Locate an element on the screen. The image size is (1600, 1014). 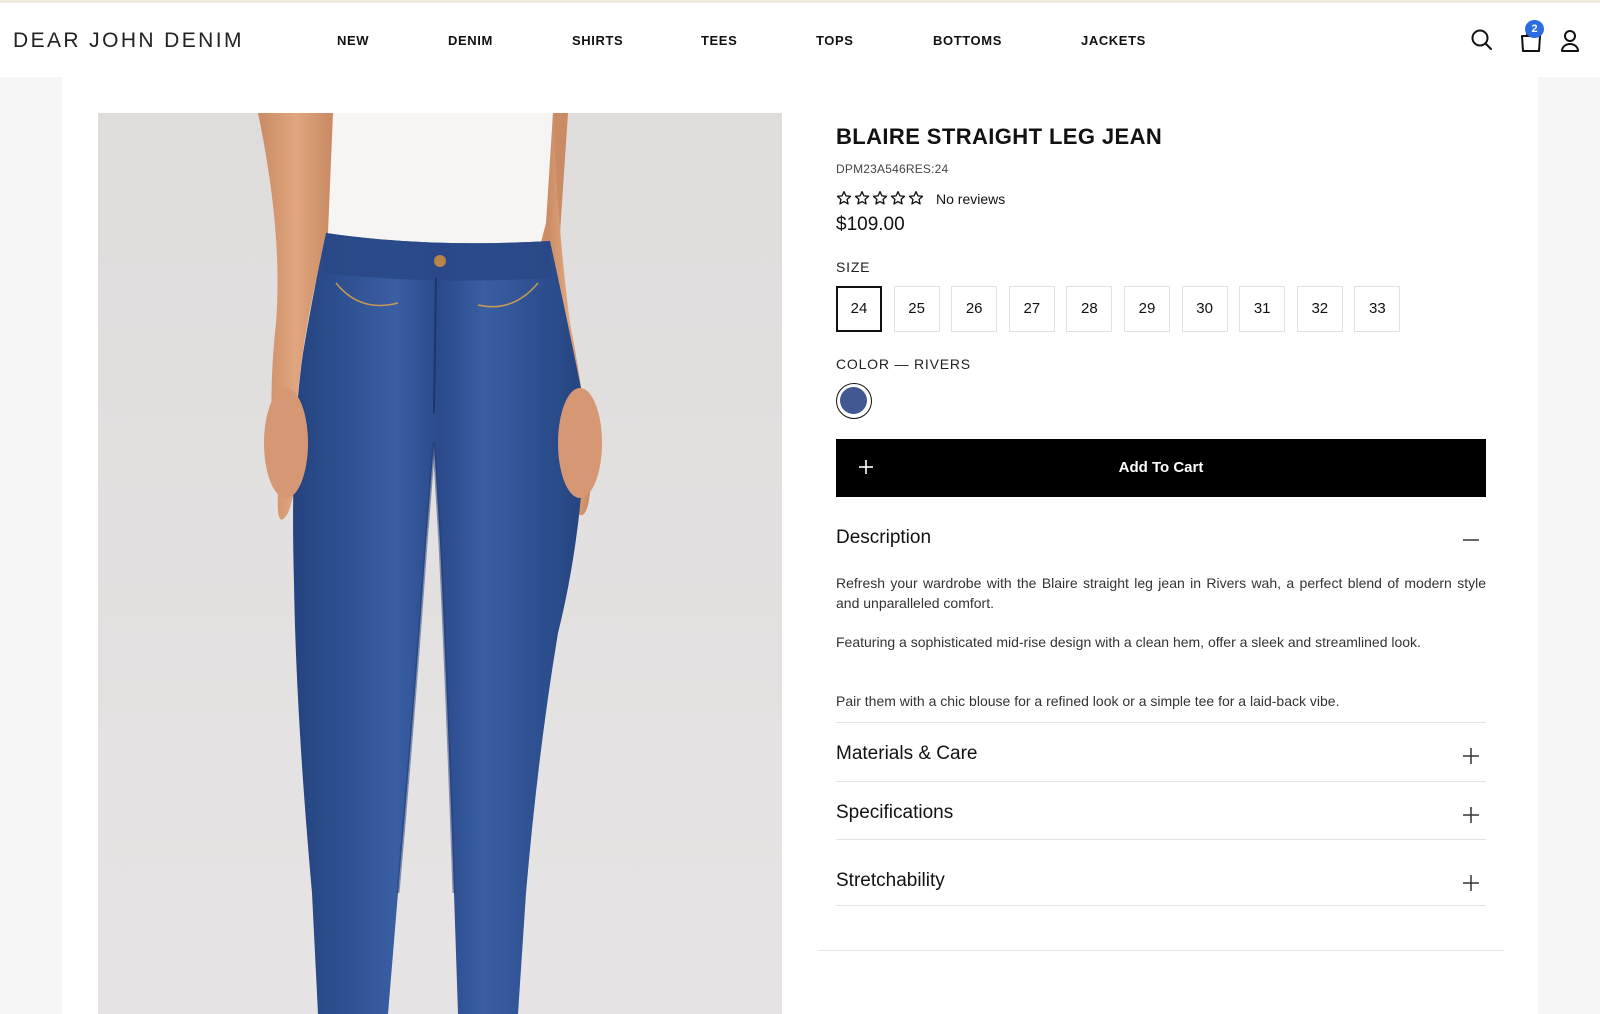
accordion-materials-care: Materials & Care is located at coordinates (1161, 763).